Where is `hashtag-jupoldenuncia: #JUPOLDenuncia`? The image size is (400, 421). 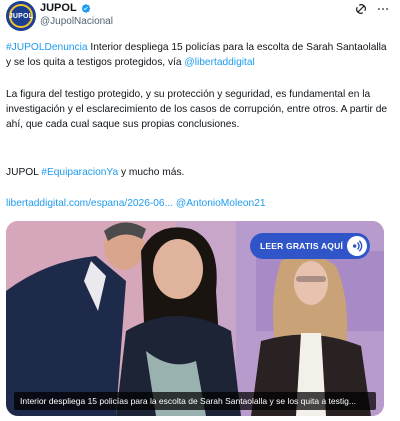
hashtag-jupoldenuncia: #JUPOLDenuncia is located at coordinates (47, 47).